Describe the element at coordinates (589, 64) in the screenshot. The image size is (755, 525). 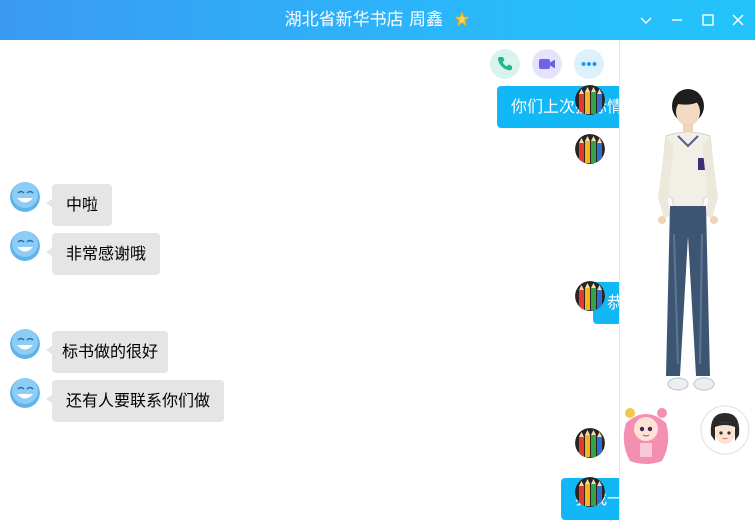
I see `more-options-icon` at that location.